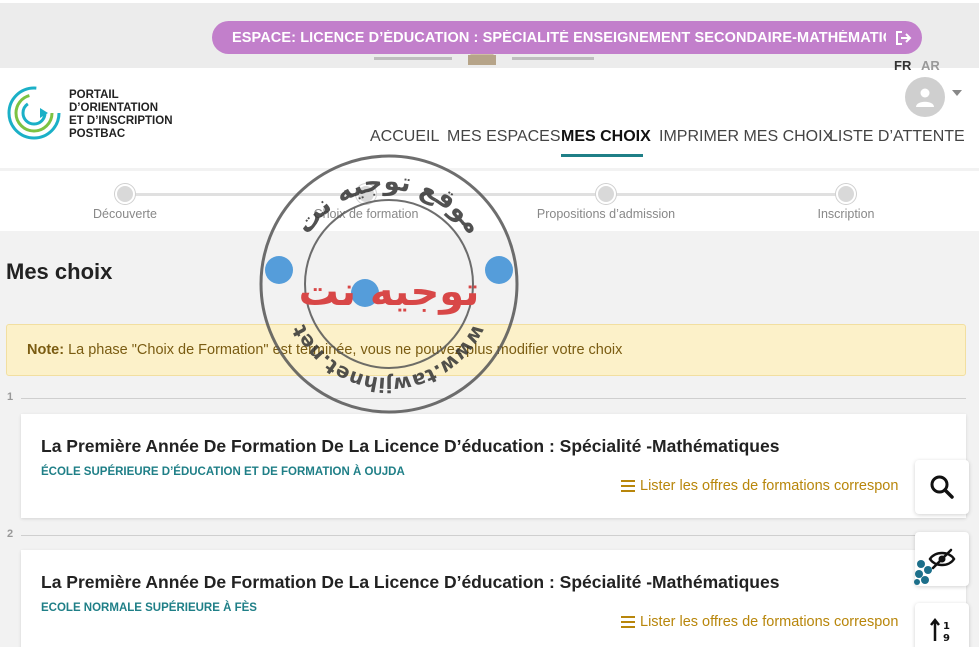  What do you see at coordinates (10, 397) in the screenshot?
I see `choice-index: 1` at bounding box center [10, 397].